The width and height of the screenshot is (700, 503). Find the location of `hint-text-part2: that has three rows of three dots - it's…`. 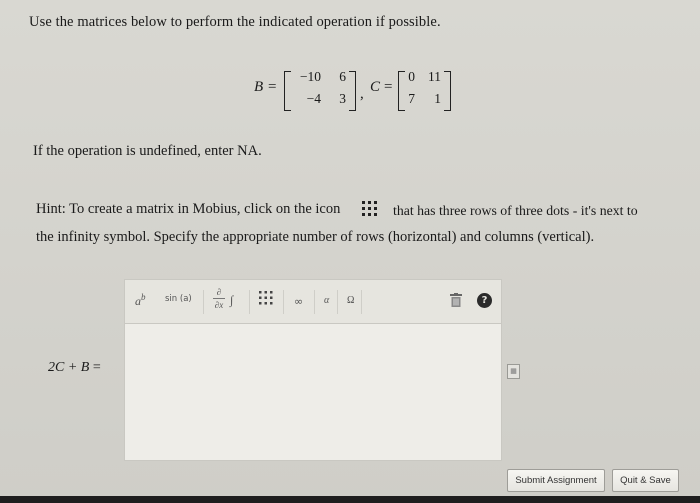

hint-text-part2: that has three rows of three dots - it's… is located at coordinates (515, 210).